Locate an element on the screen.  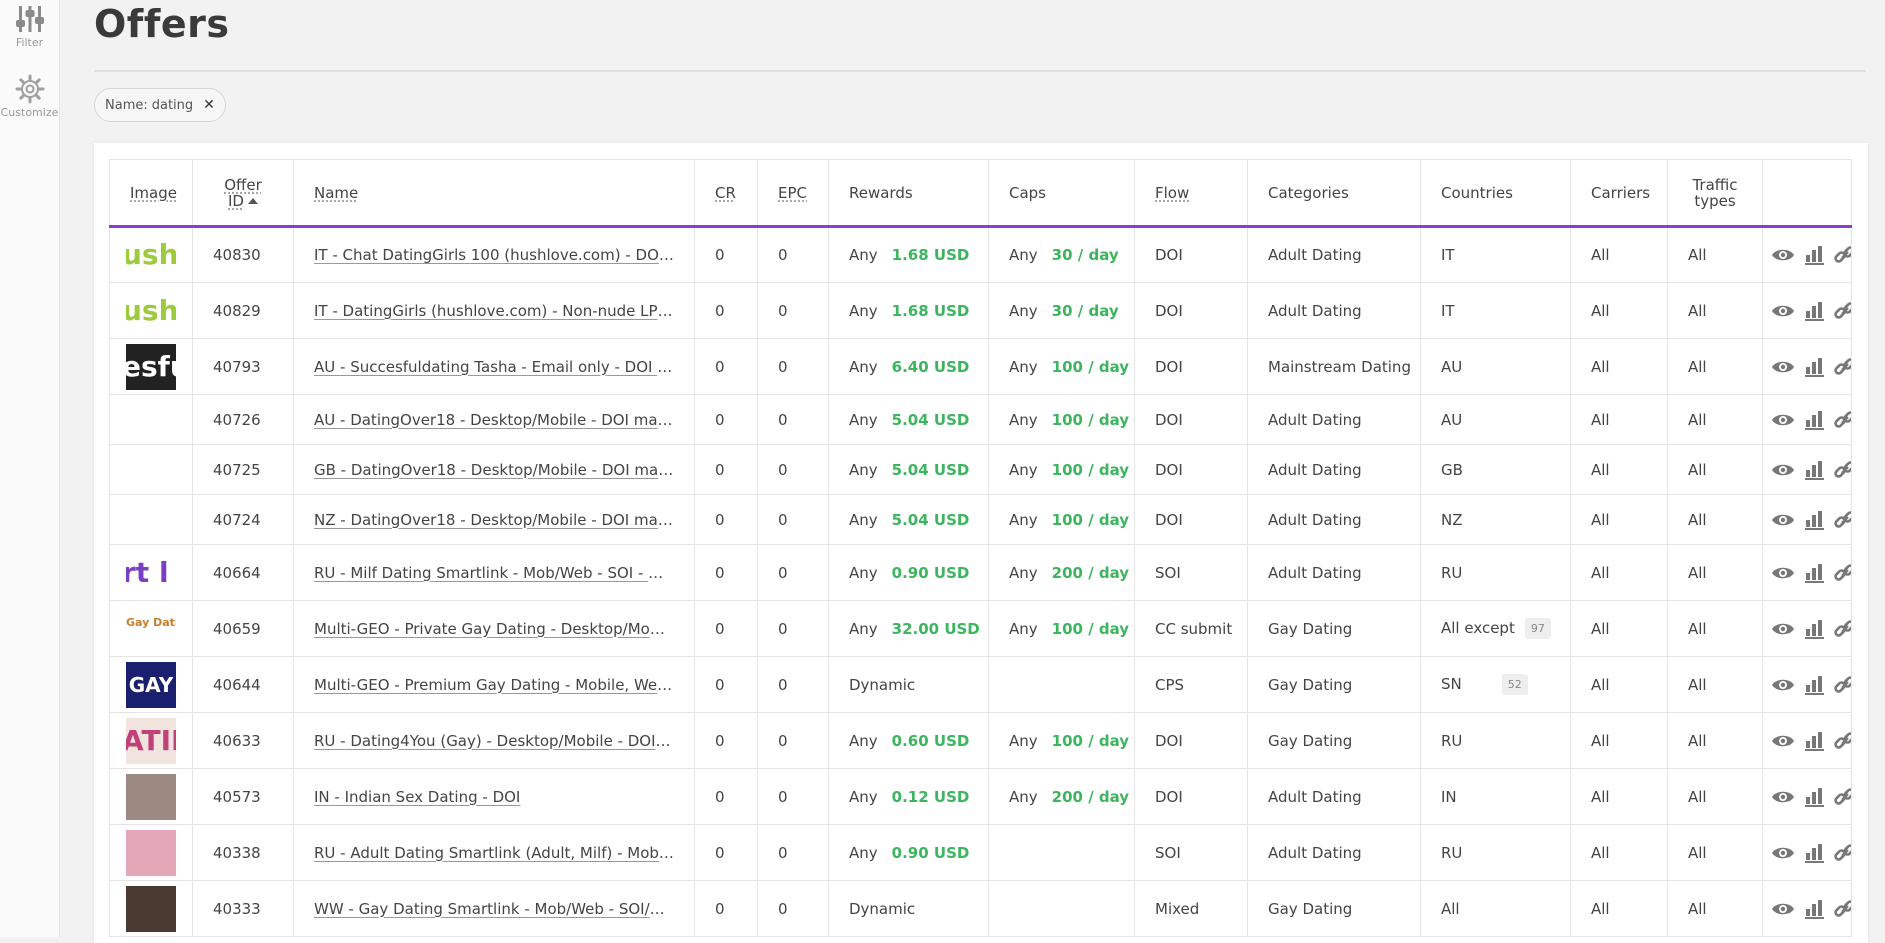
header-cr: CR is located at coordinates (726, 193).